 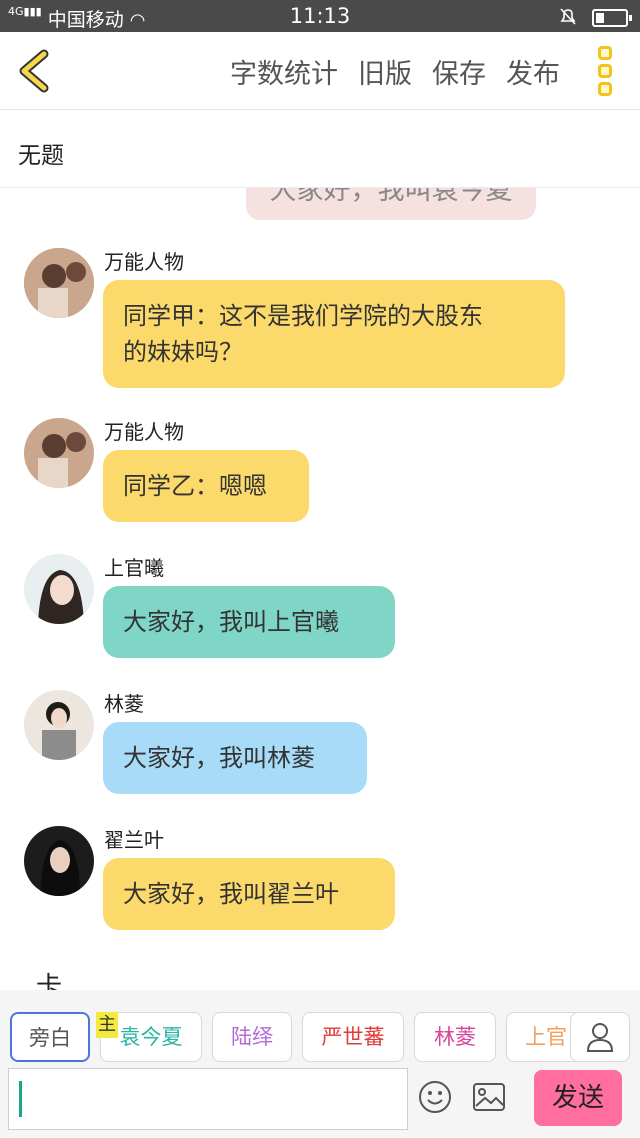 What do you see at coordinates (219, 758) in the screenshot?
I see `message-text-line: 大家好，我叫林菱` at bounding box center [219, 758].